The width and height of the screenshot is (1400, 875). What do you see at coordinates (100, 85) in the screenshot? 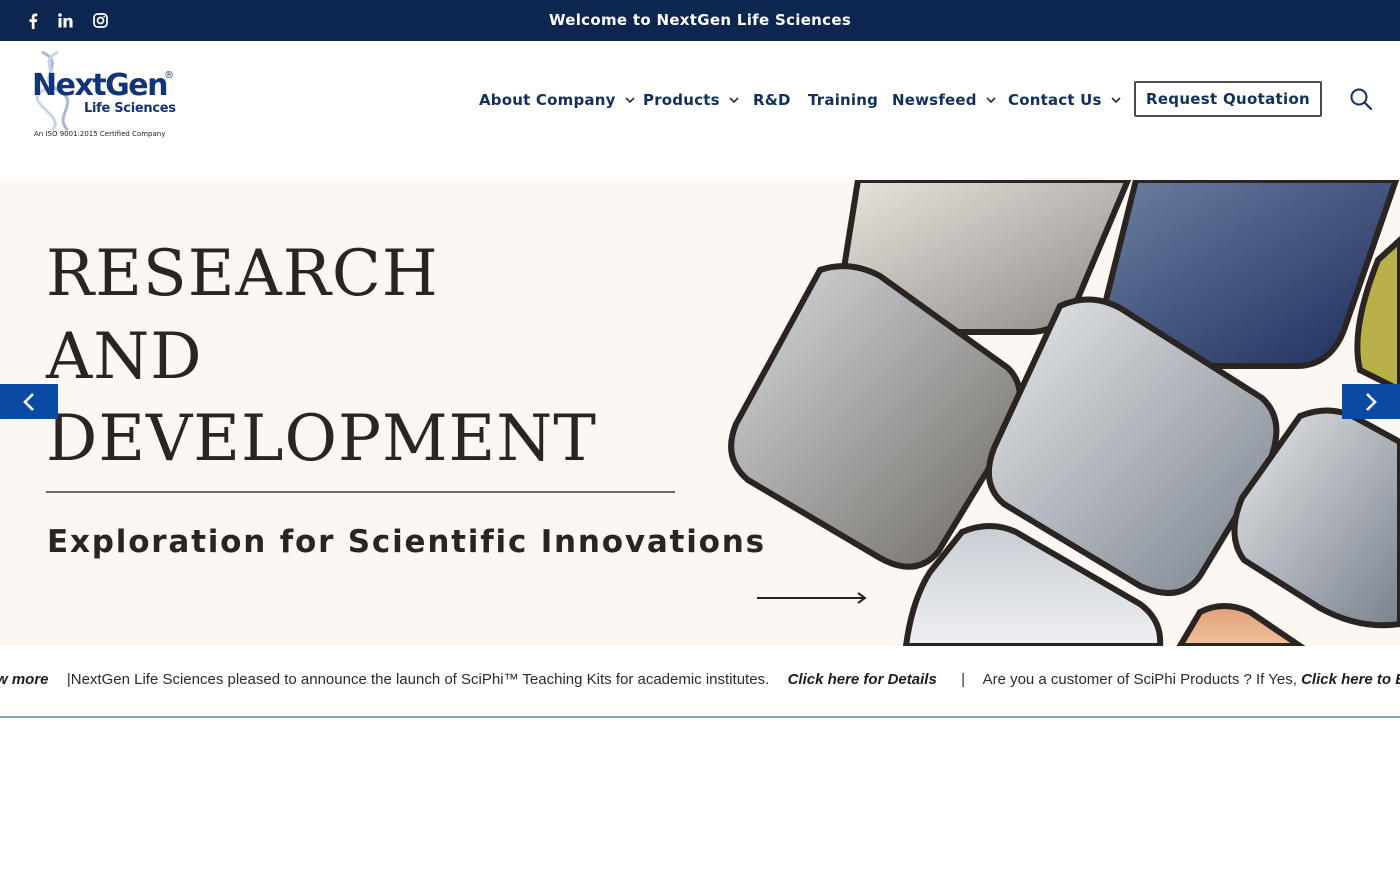
I see `logo-wordmark: NextGen` at bounding box center [100, 85].